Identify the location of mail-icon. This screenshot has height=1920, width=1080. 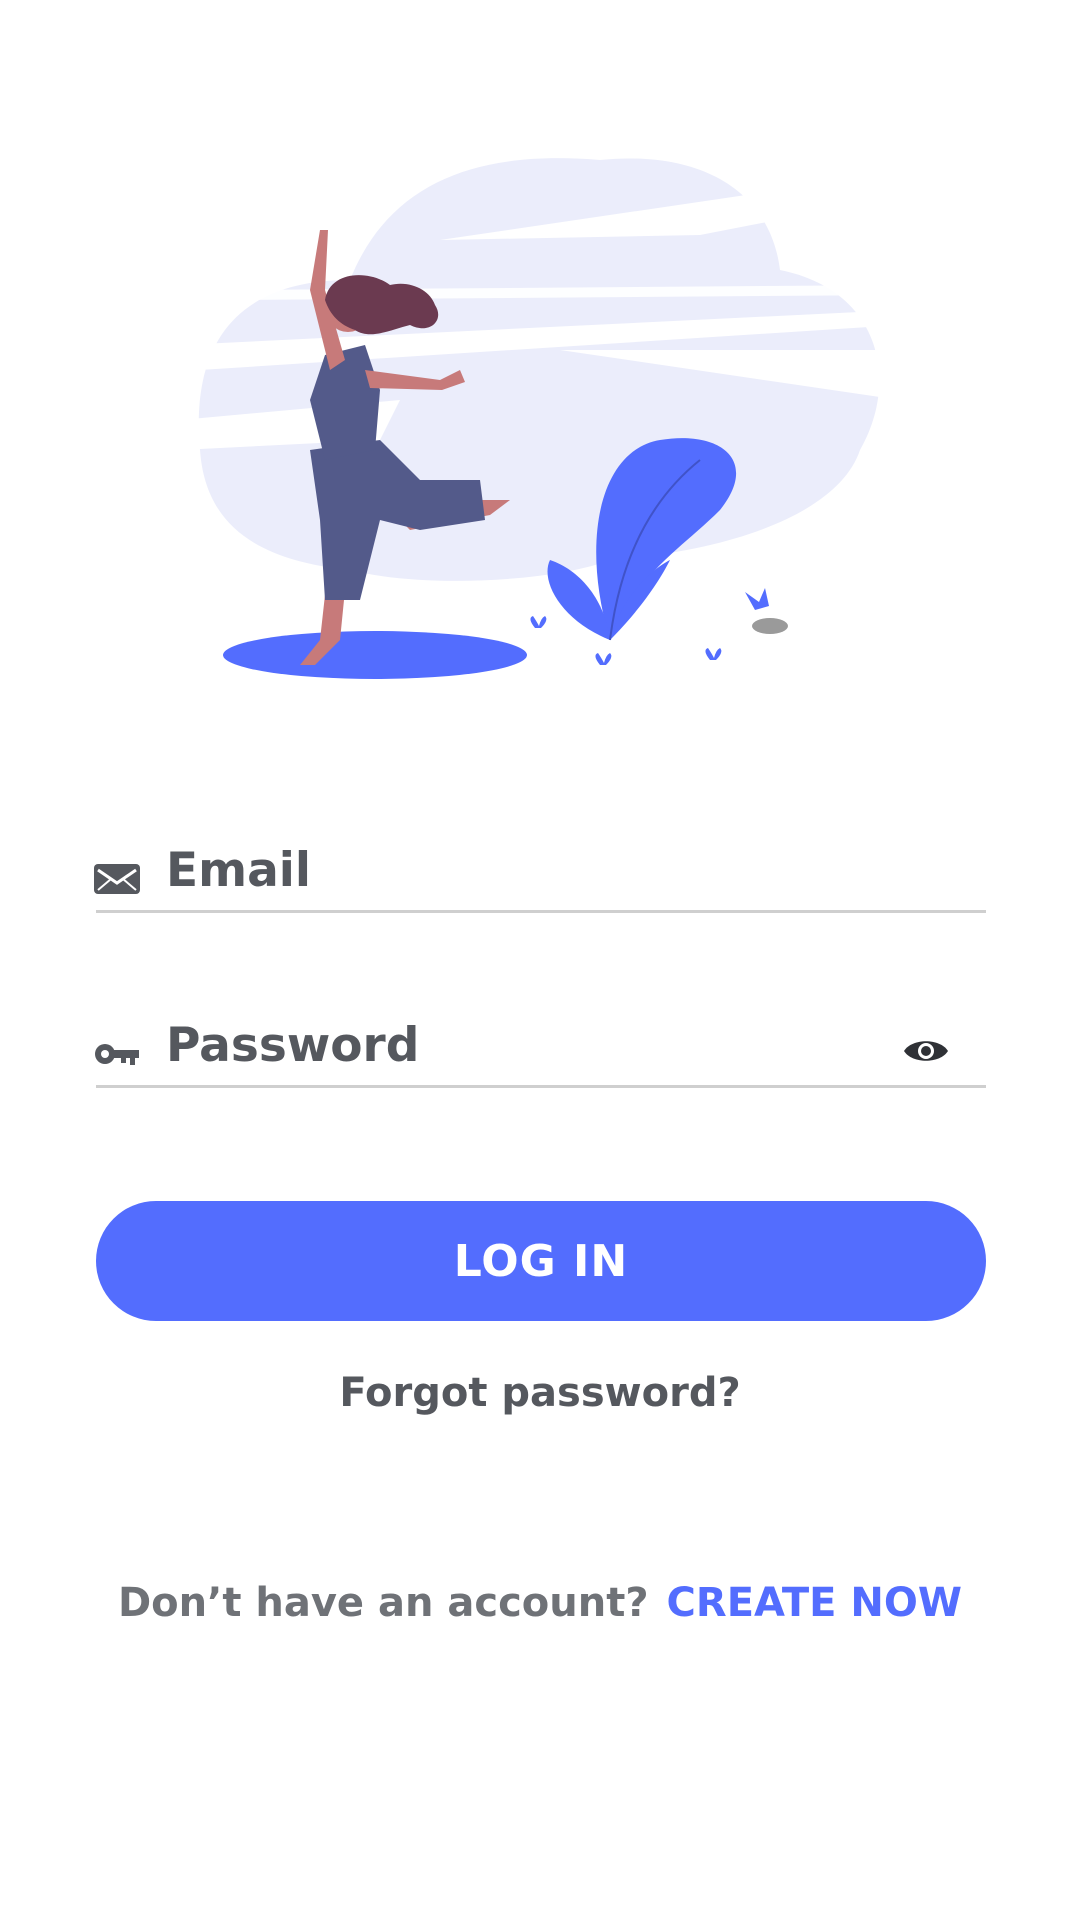
(117, 879).